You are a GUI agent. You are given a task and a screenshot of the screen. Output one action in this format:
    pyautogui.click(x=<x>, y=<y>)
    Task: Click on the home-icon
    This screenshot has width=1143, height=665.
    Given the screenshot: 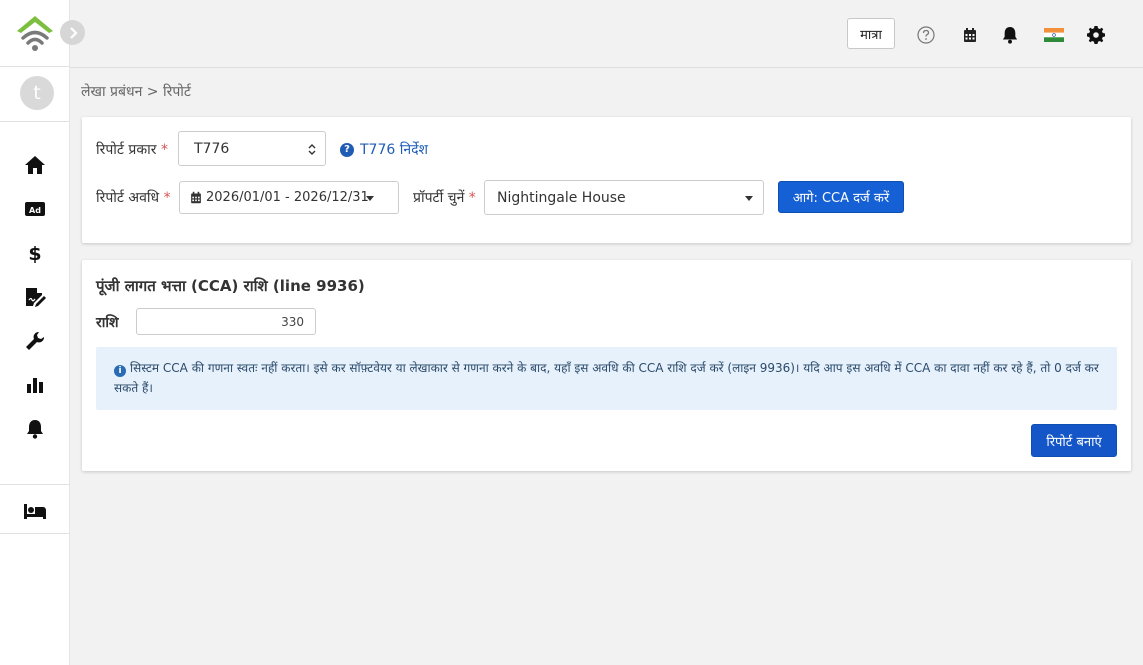 What is the action you would take?
    pyautogui.click(x=35, y=165)
    